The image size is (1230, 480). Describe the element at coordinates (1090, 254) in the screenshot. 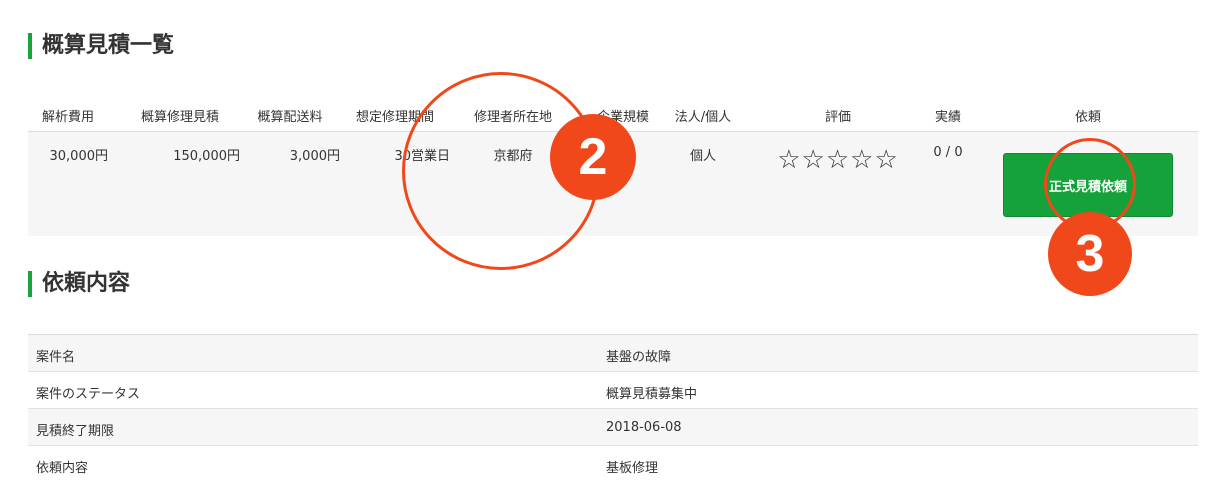

I see `annotation-badge-3: 3` at that location.